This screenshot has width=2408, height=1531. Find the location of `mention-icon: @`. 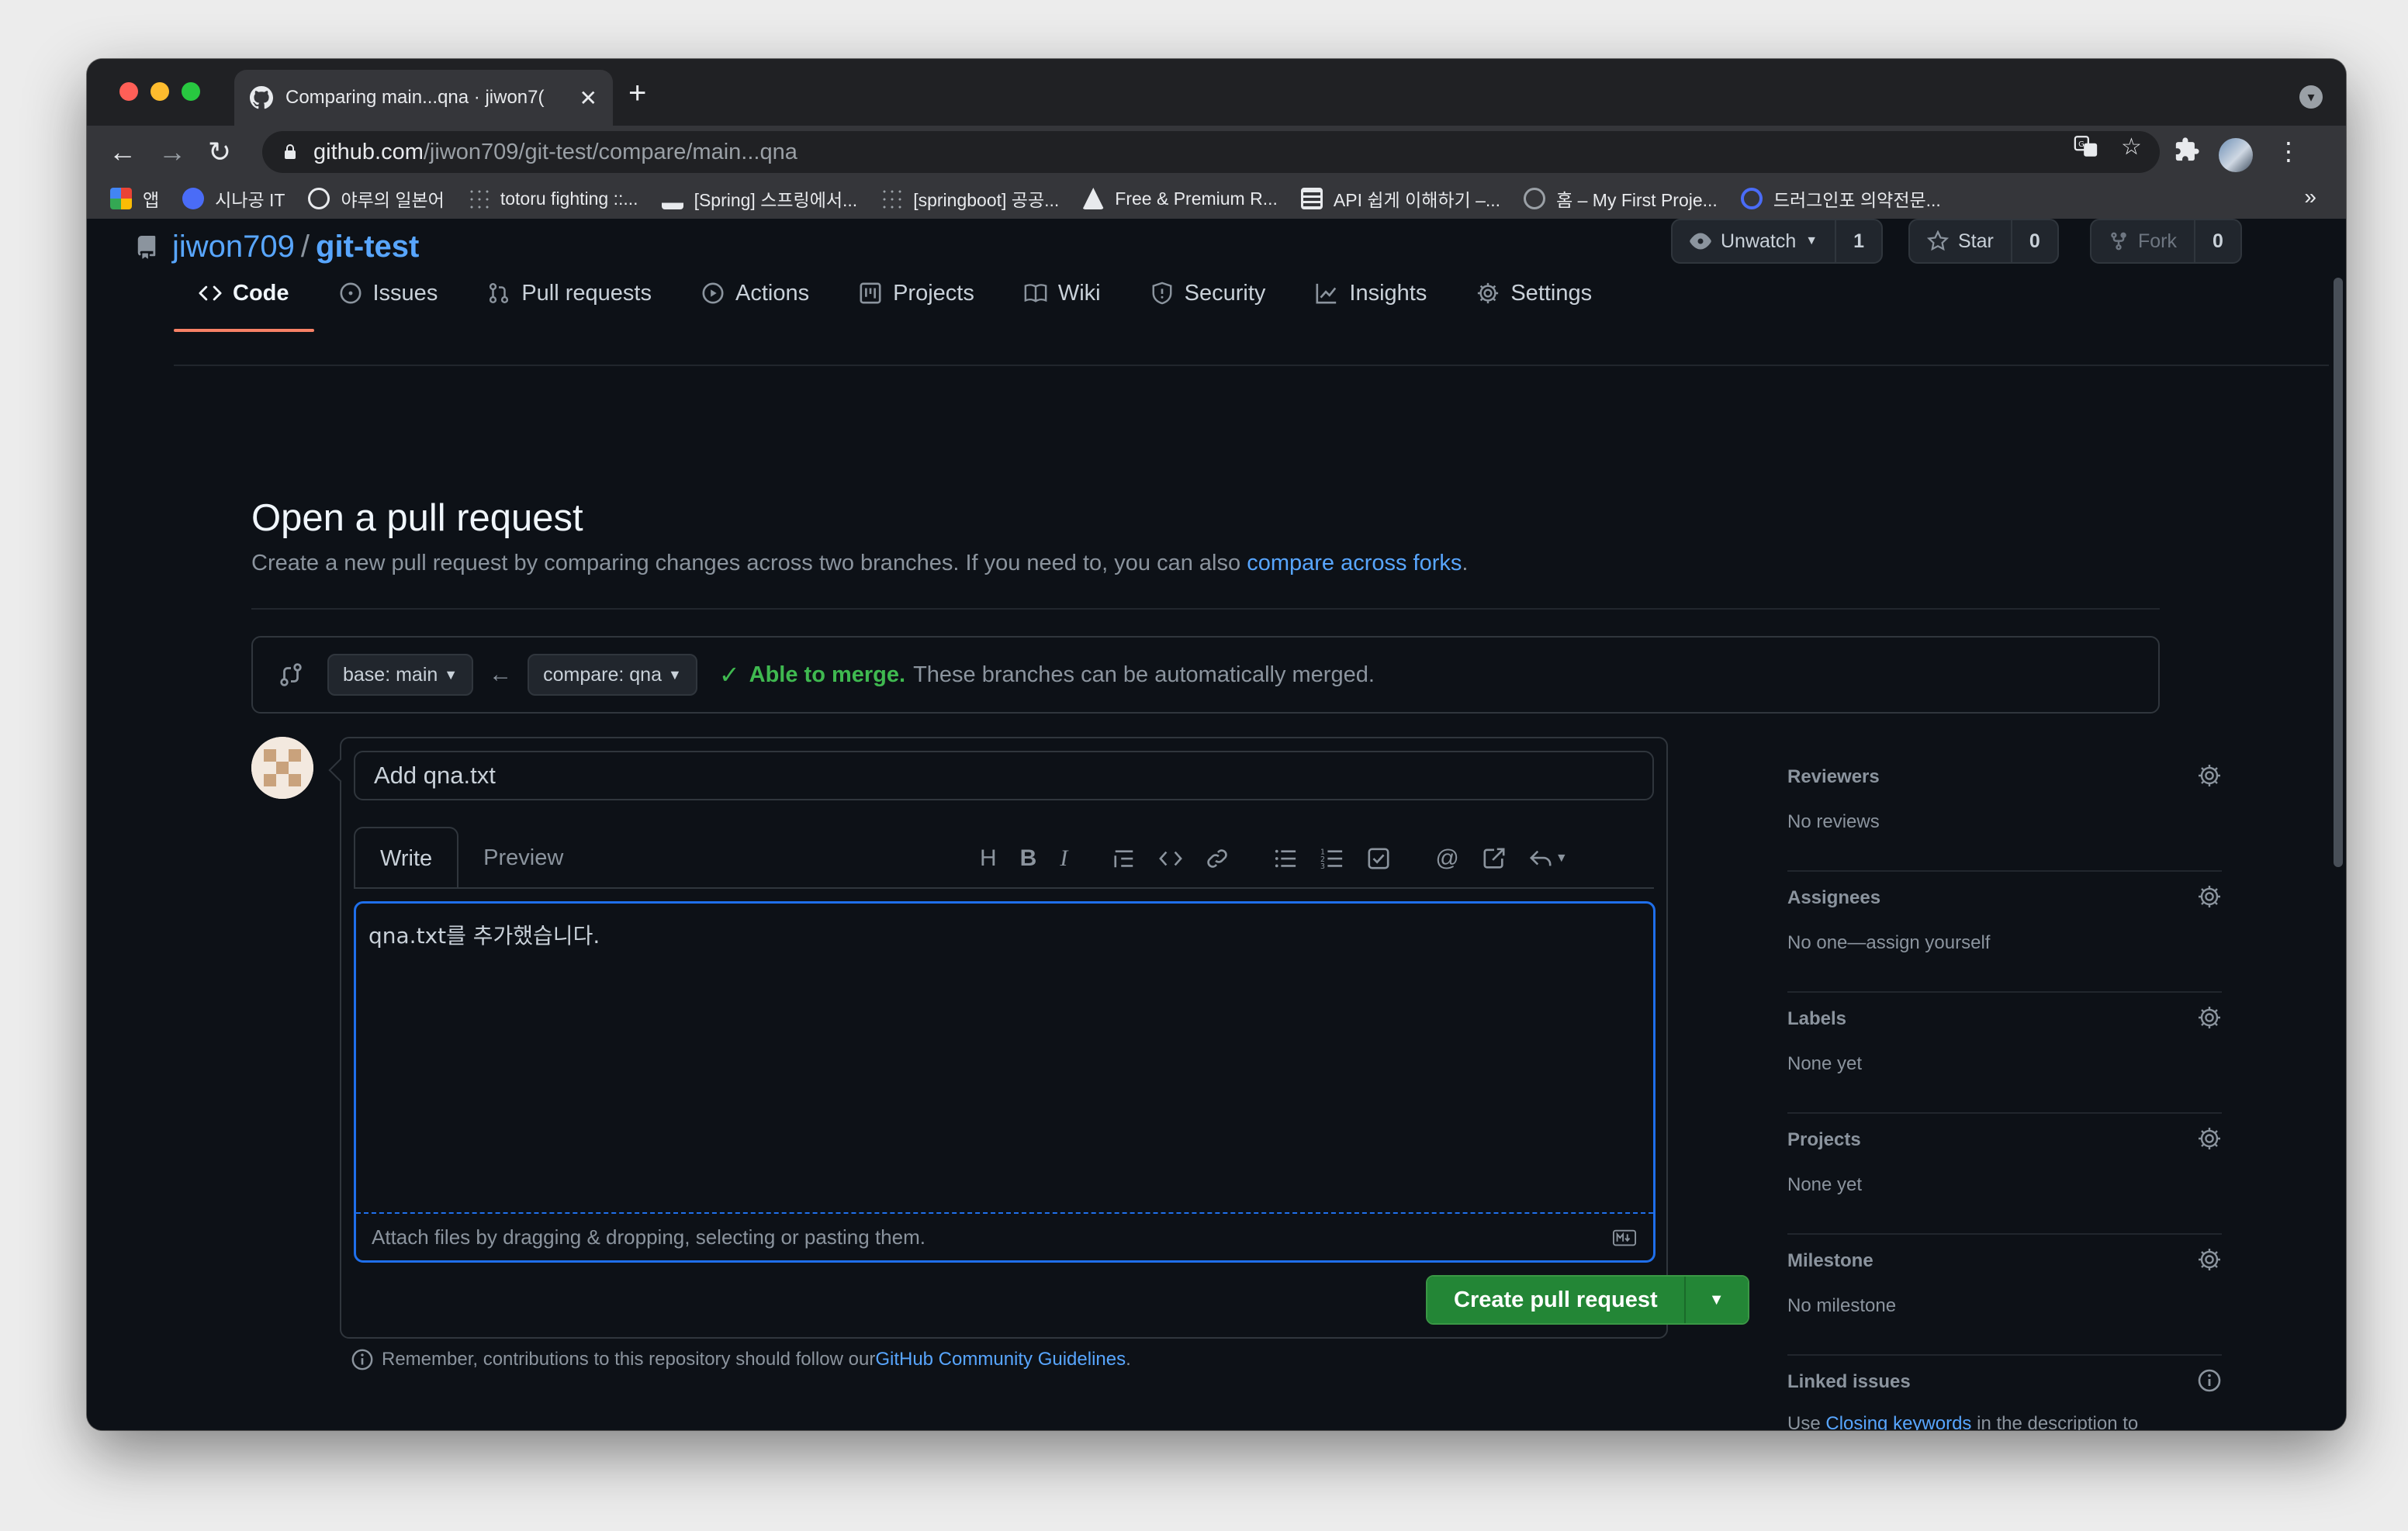

mention-icon: @ is located at coordinates (1446, 858).